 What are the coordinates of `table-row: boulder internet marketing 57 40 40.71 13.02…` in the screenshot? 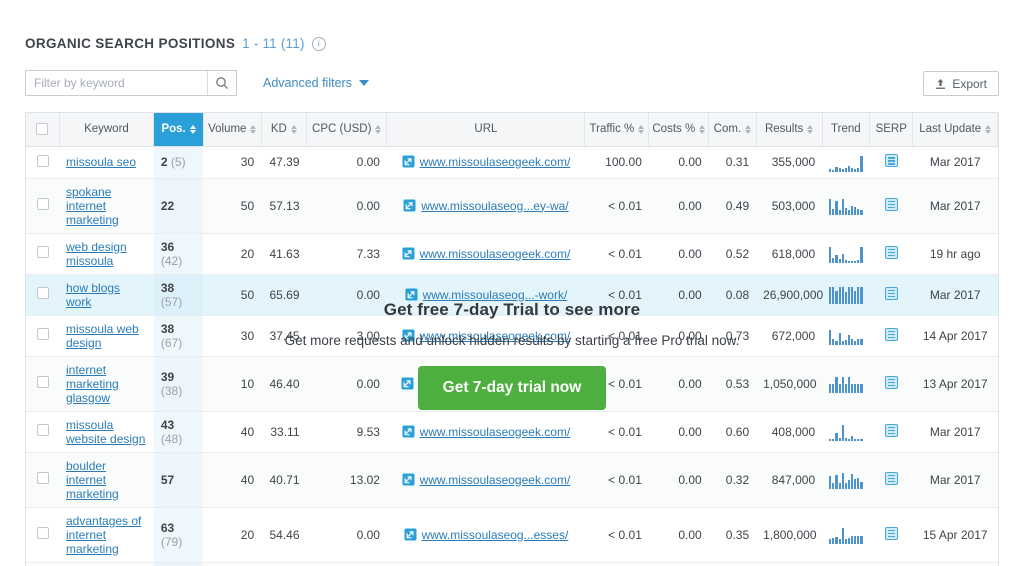 It's located at (512, 480).